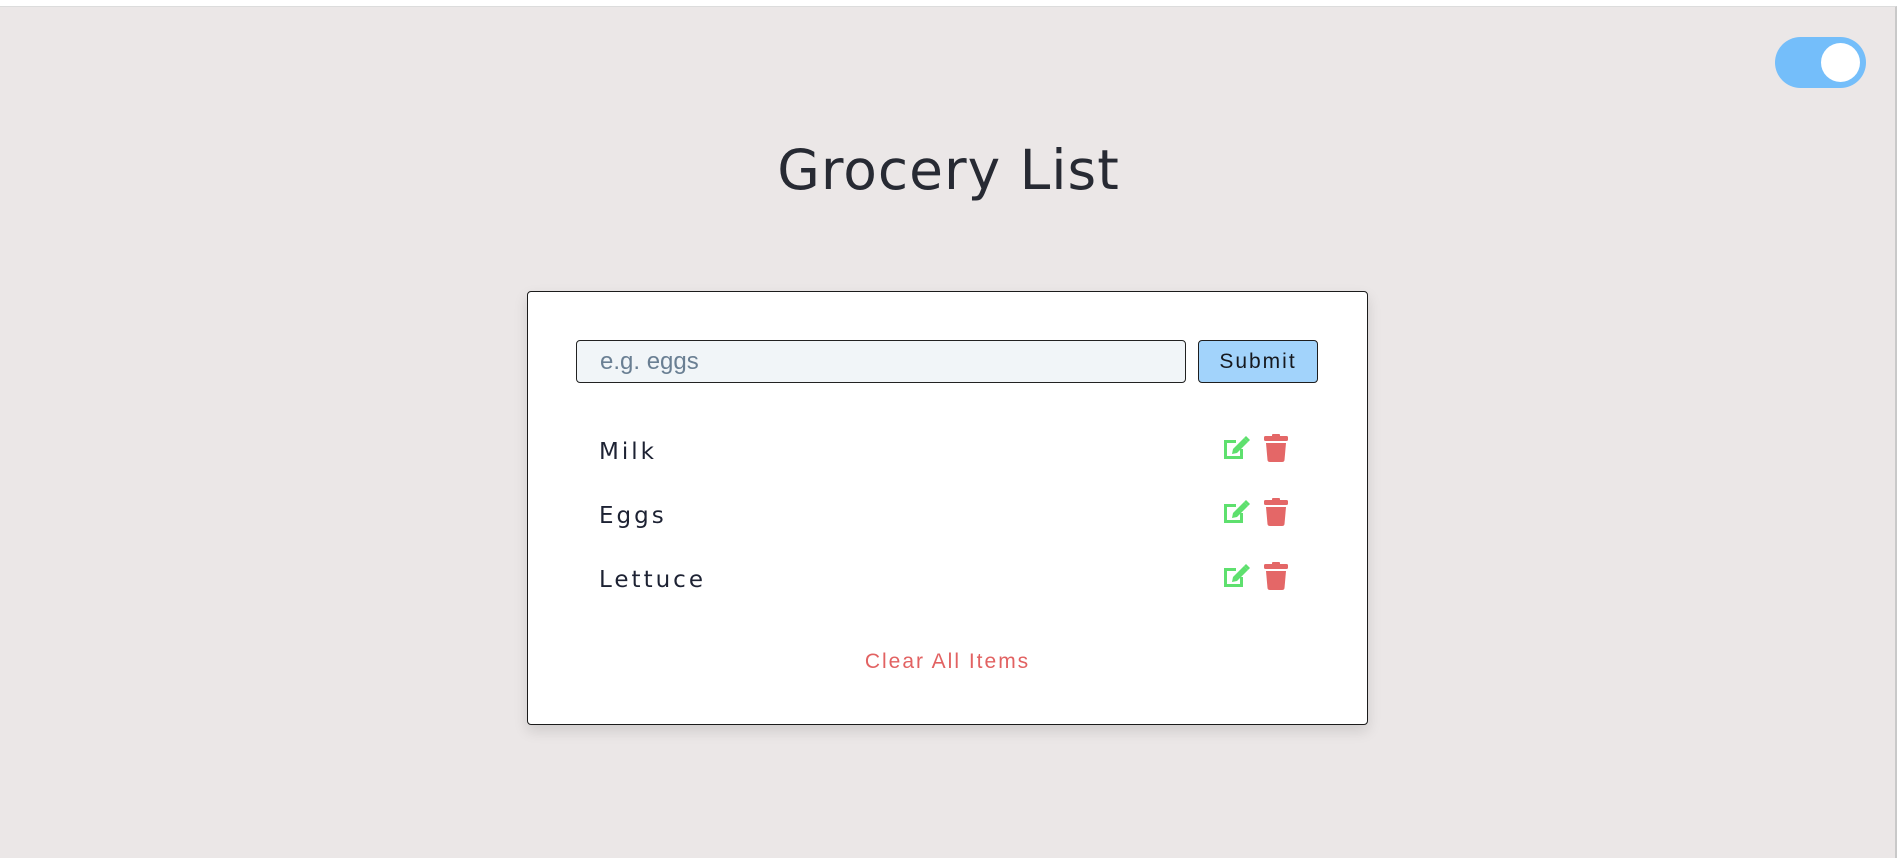  Describe the element at coordinates (1840, 62) in the screenshot. I see `toggle-knob` at that location.